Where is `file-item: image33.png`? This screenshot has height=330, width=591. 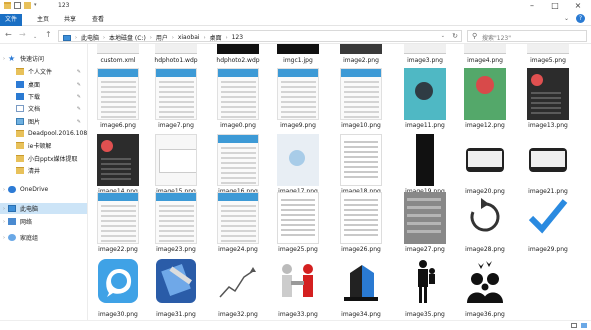
file-item: image33.png is located at coordinates (298, 288).